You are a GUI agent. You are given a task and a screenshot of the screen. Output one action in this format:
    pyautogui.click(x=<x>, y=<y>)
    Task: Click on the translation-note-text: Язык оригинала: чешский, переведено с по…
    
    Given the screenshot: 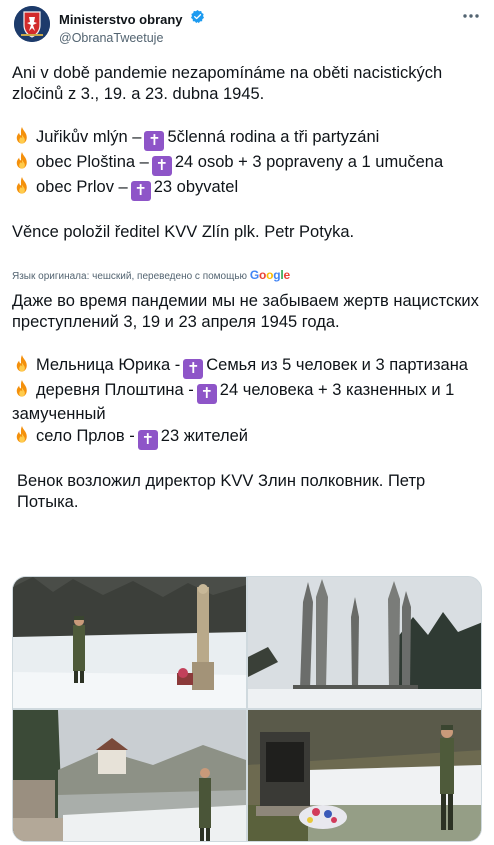 What is the action you would take?
    pyautogui.click(x=130, y=276)
    